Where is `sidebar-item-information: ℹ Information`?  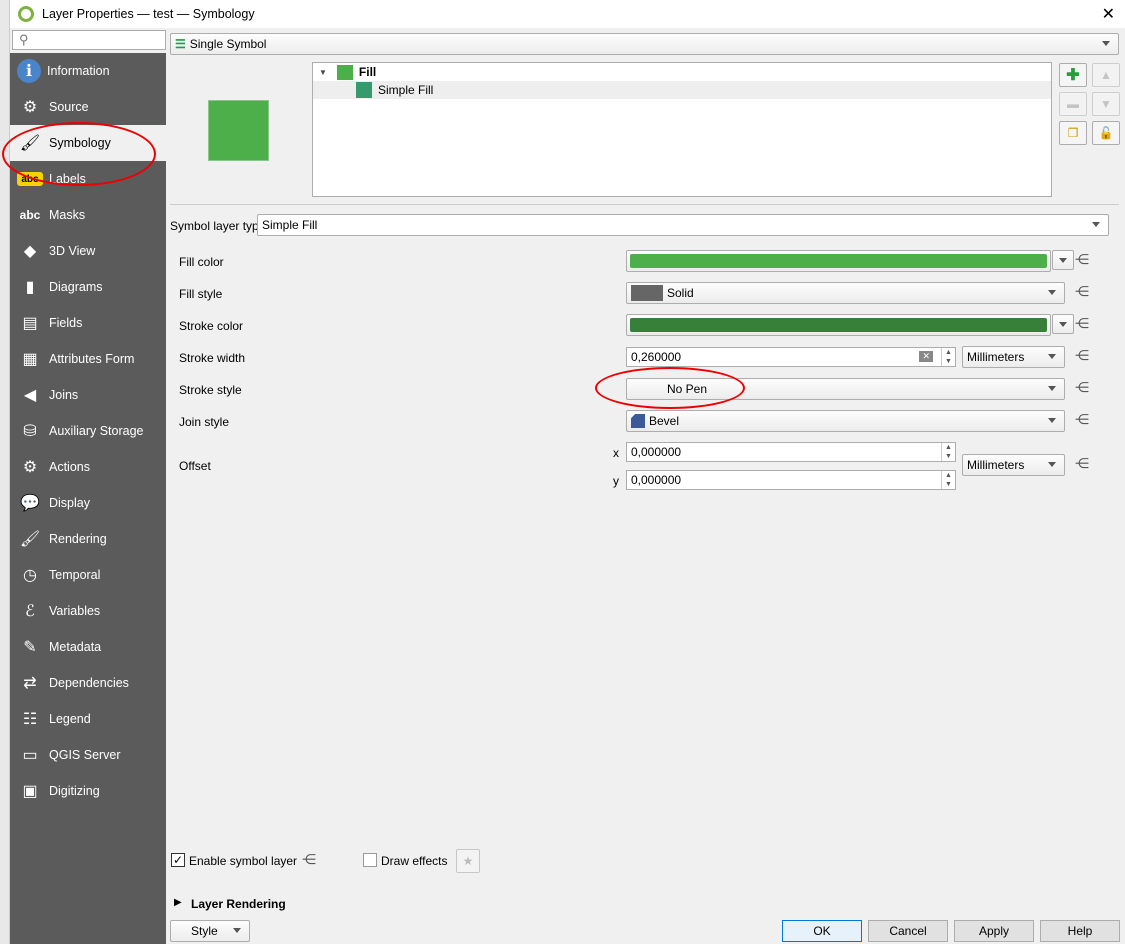 sidebar-item-information: ℹ Information is located at coordinates (88, 71).